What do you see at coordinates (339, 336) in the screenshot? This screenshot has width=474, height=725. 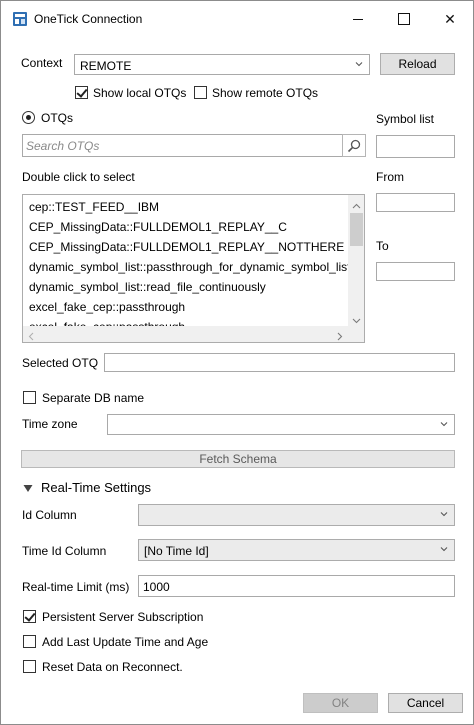 I see `scroll-right-icon` at bounding box center [339, 336].